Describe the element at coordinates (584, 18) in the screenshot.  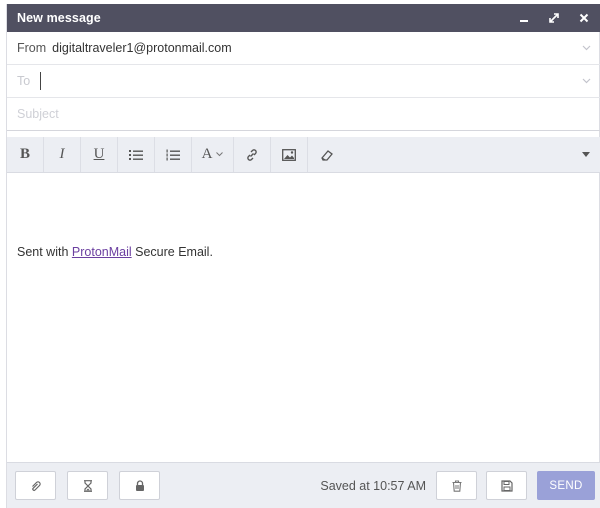
I see `close-icon` at that location.